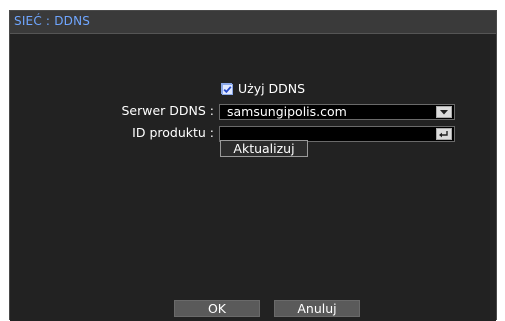  I want to click on cancel-button: Anuluj, so click(317, 308).